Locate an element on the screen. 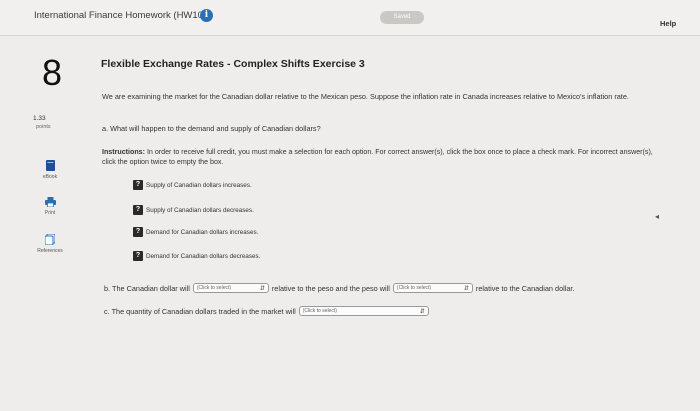 The image size is (700, 411). peso-change-select: (Click to select) ⇵ is located at coordinates (432, 288).